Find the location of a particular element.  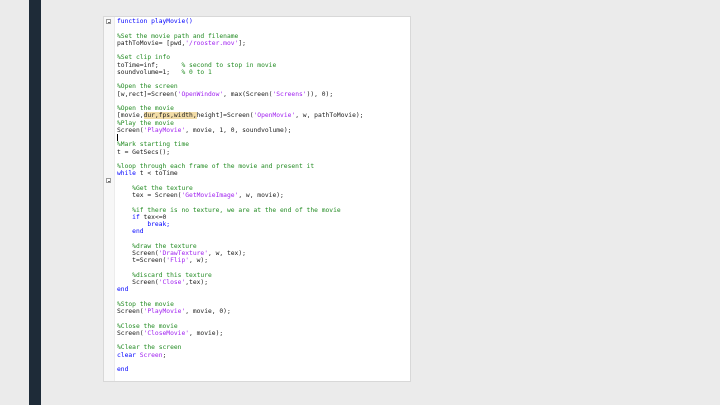

code-line: soundvolume=1; % 0 to 1 is located at coordinates (262, 72).